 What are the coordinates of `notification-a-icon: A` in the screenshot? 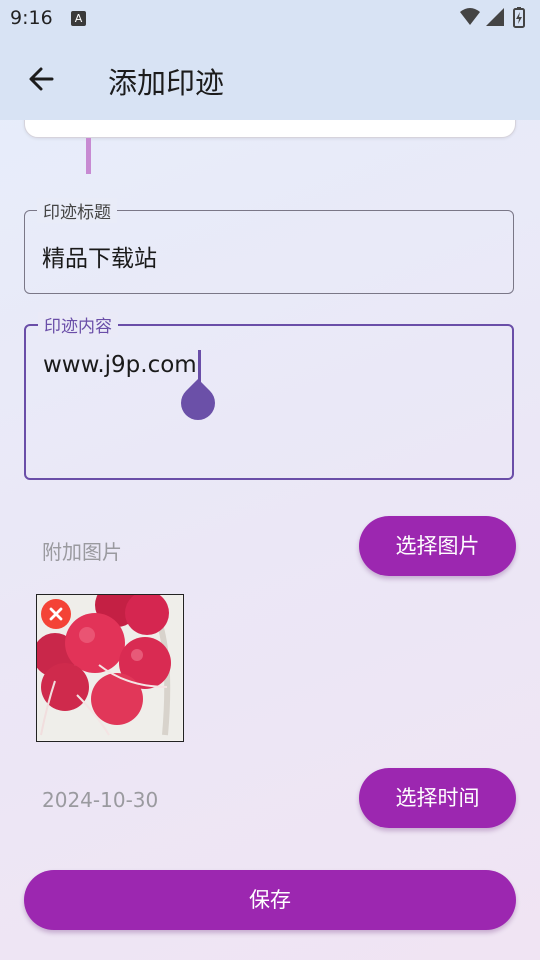 It's located at (78, 18).